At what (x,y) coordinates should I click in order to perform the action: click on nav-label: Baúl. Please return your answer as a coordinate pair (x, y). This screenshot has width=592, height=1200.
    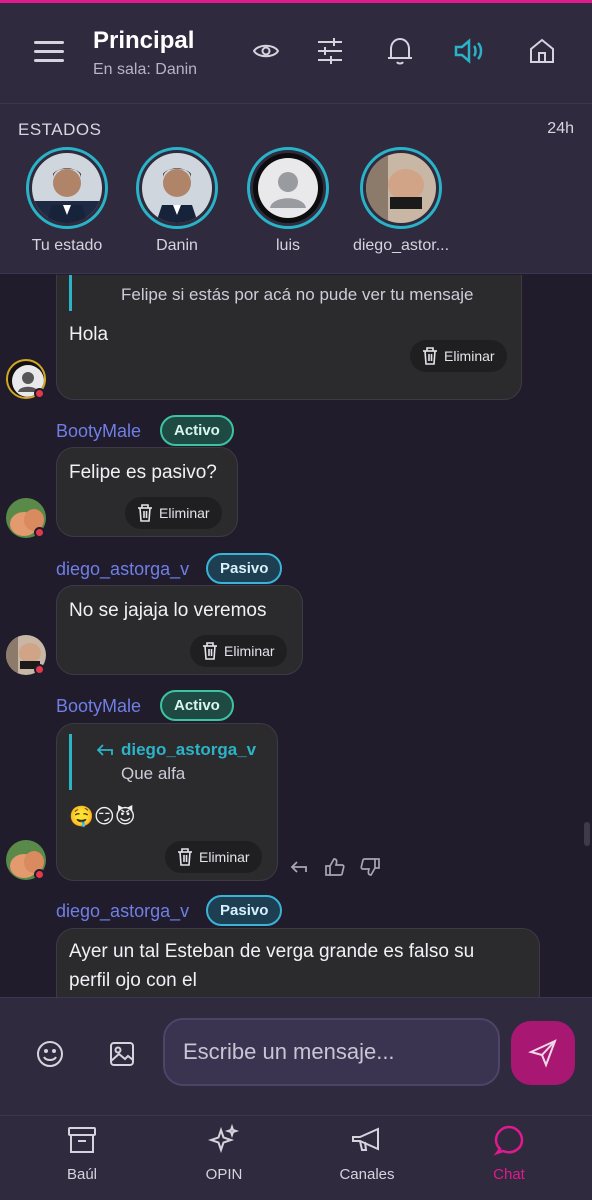
    Looking at the image, I should click on (82, 1174).